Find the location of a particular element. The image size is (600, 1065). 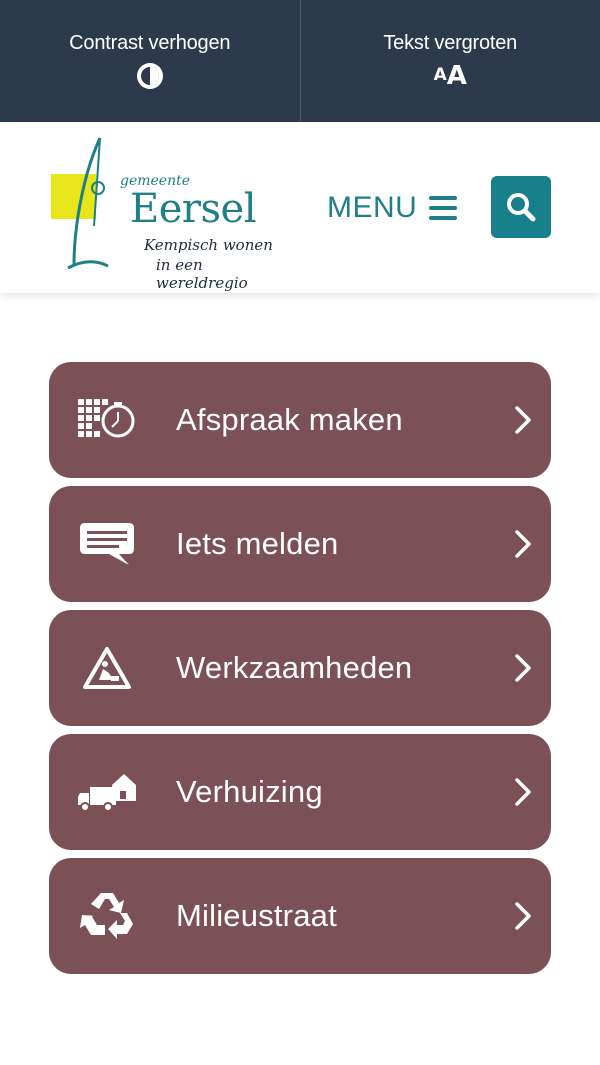

menu-button: MENU is located at coordinates (392, 208).